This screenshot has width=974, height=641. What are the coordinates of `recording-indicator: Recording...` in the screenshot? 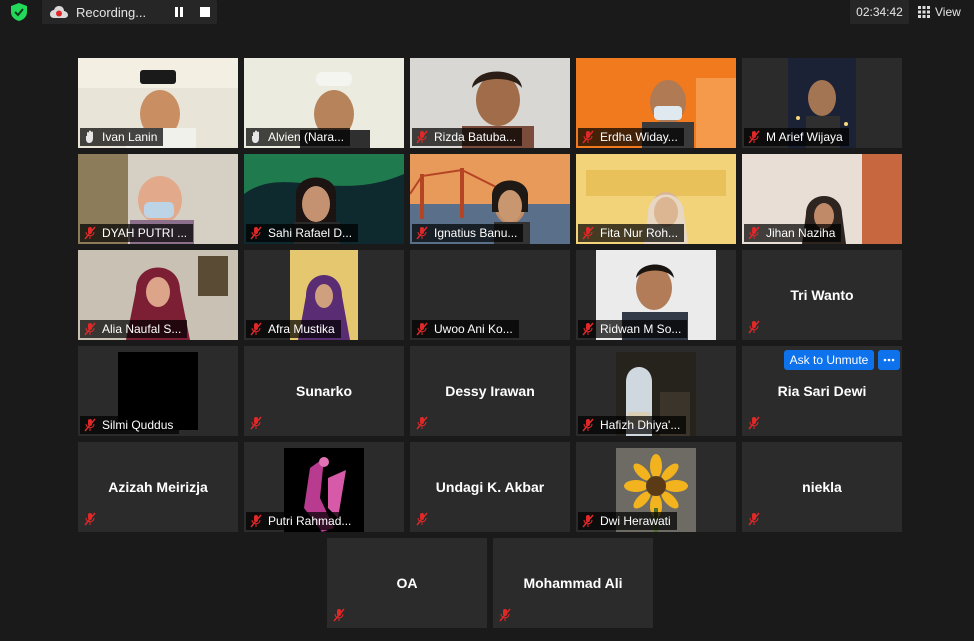 It's located at (129, 12).